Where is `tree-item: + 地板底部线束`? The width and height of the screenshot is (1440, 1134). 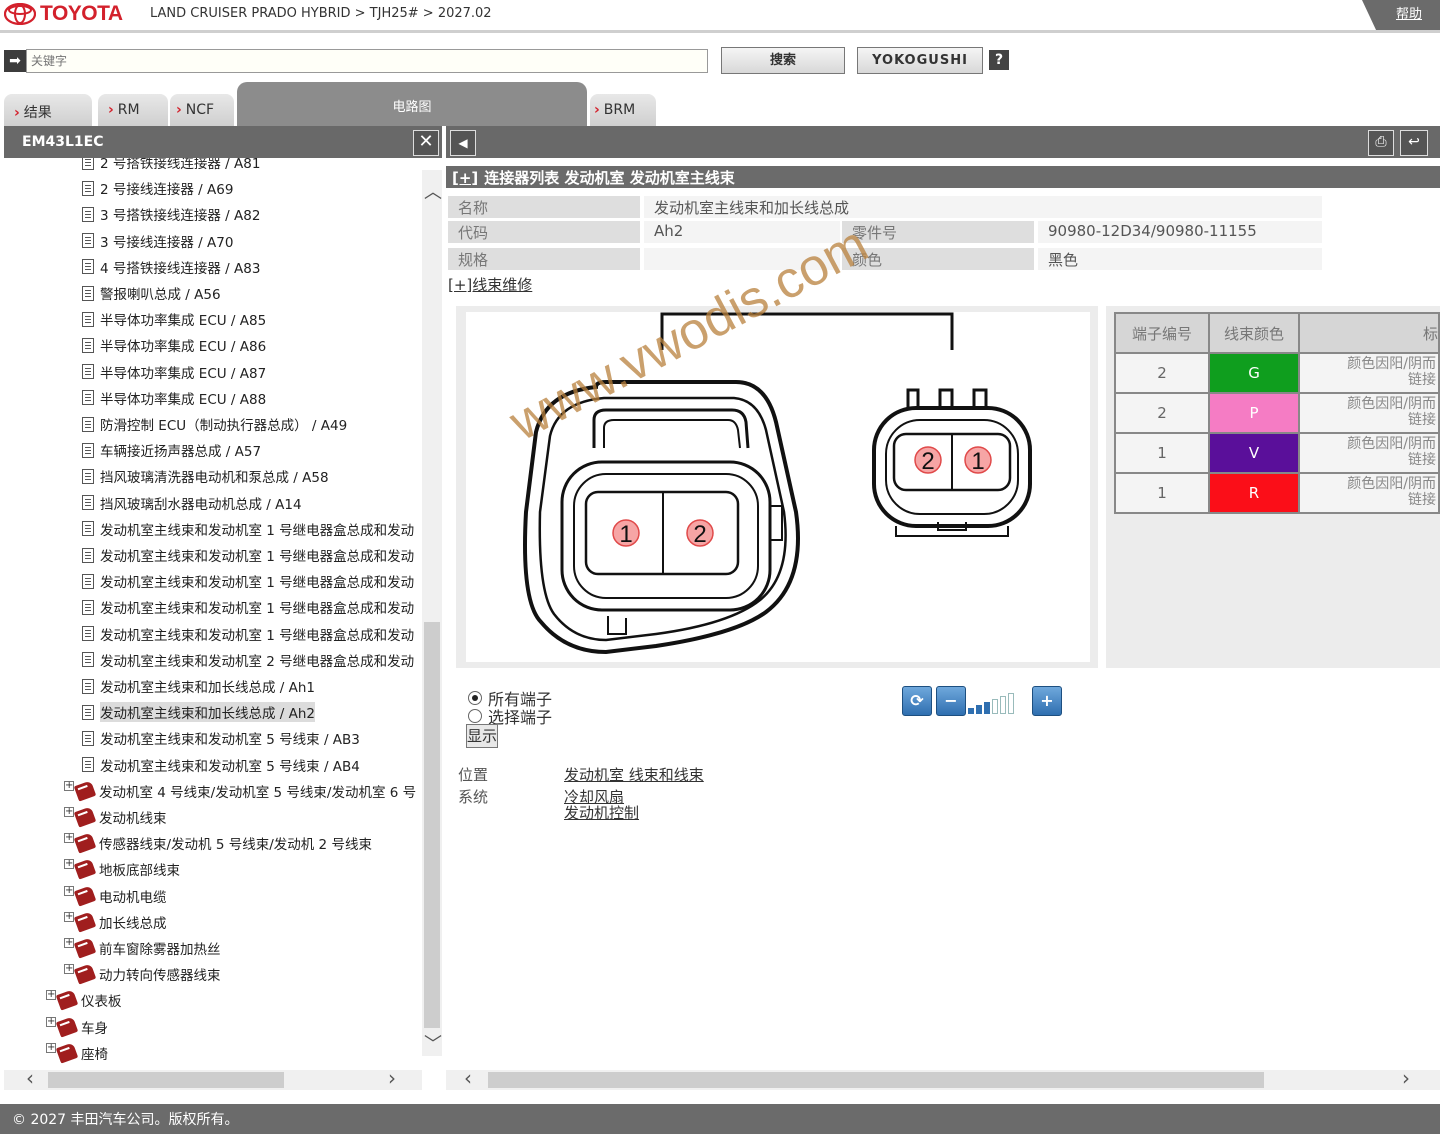 tree-item: + 地板底部线束 is located at coordinates (122, 869).